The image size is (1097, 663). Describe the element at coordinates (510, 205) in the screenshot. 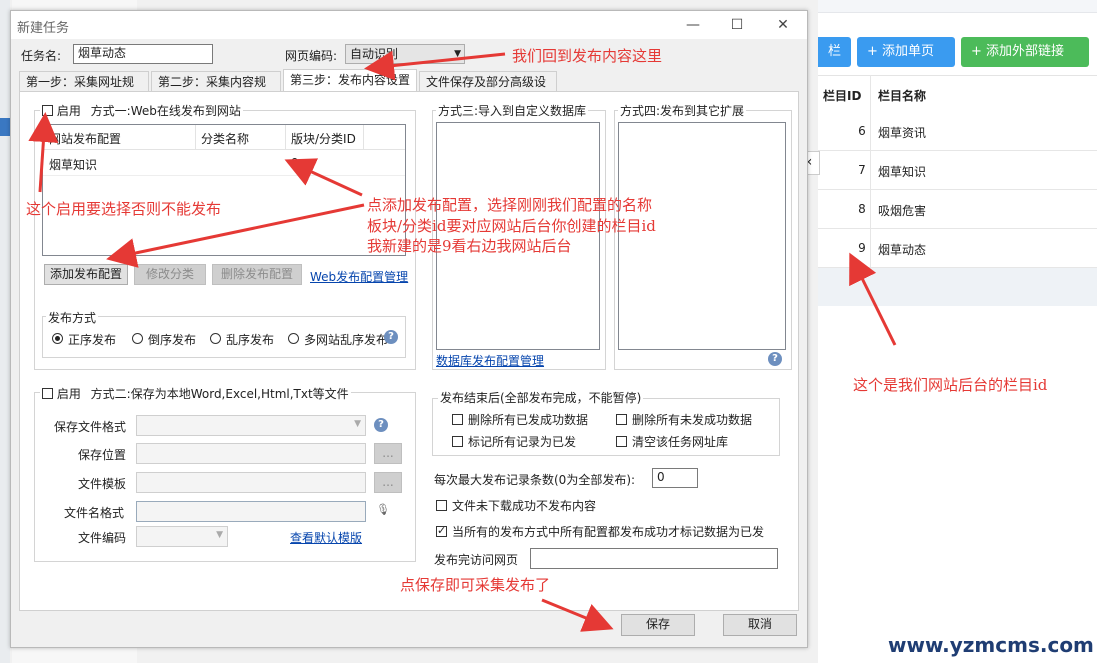

I see `note-add-config-1: 点添加发布配置，选择刚刚我们配置的名称` at that location.